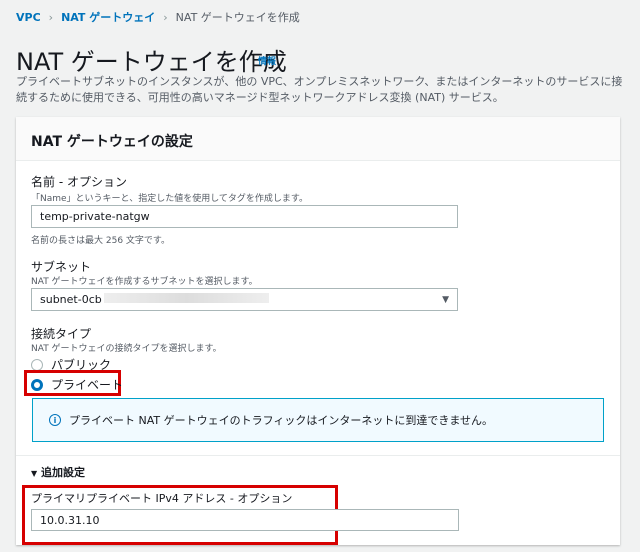 This screenshot has width=640, height=552. Describe the element at coordinates (244, 216) in the screenshot. I see `name-input: temp-private-natgw` at that location.